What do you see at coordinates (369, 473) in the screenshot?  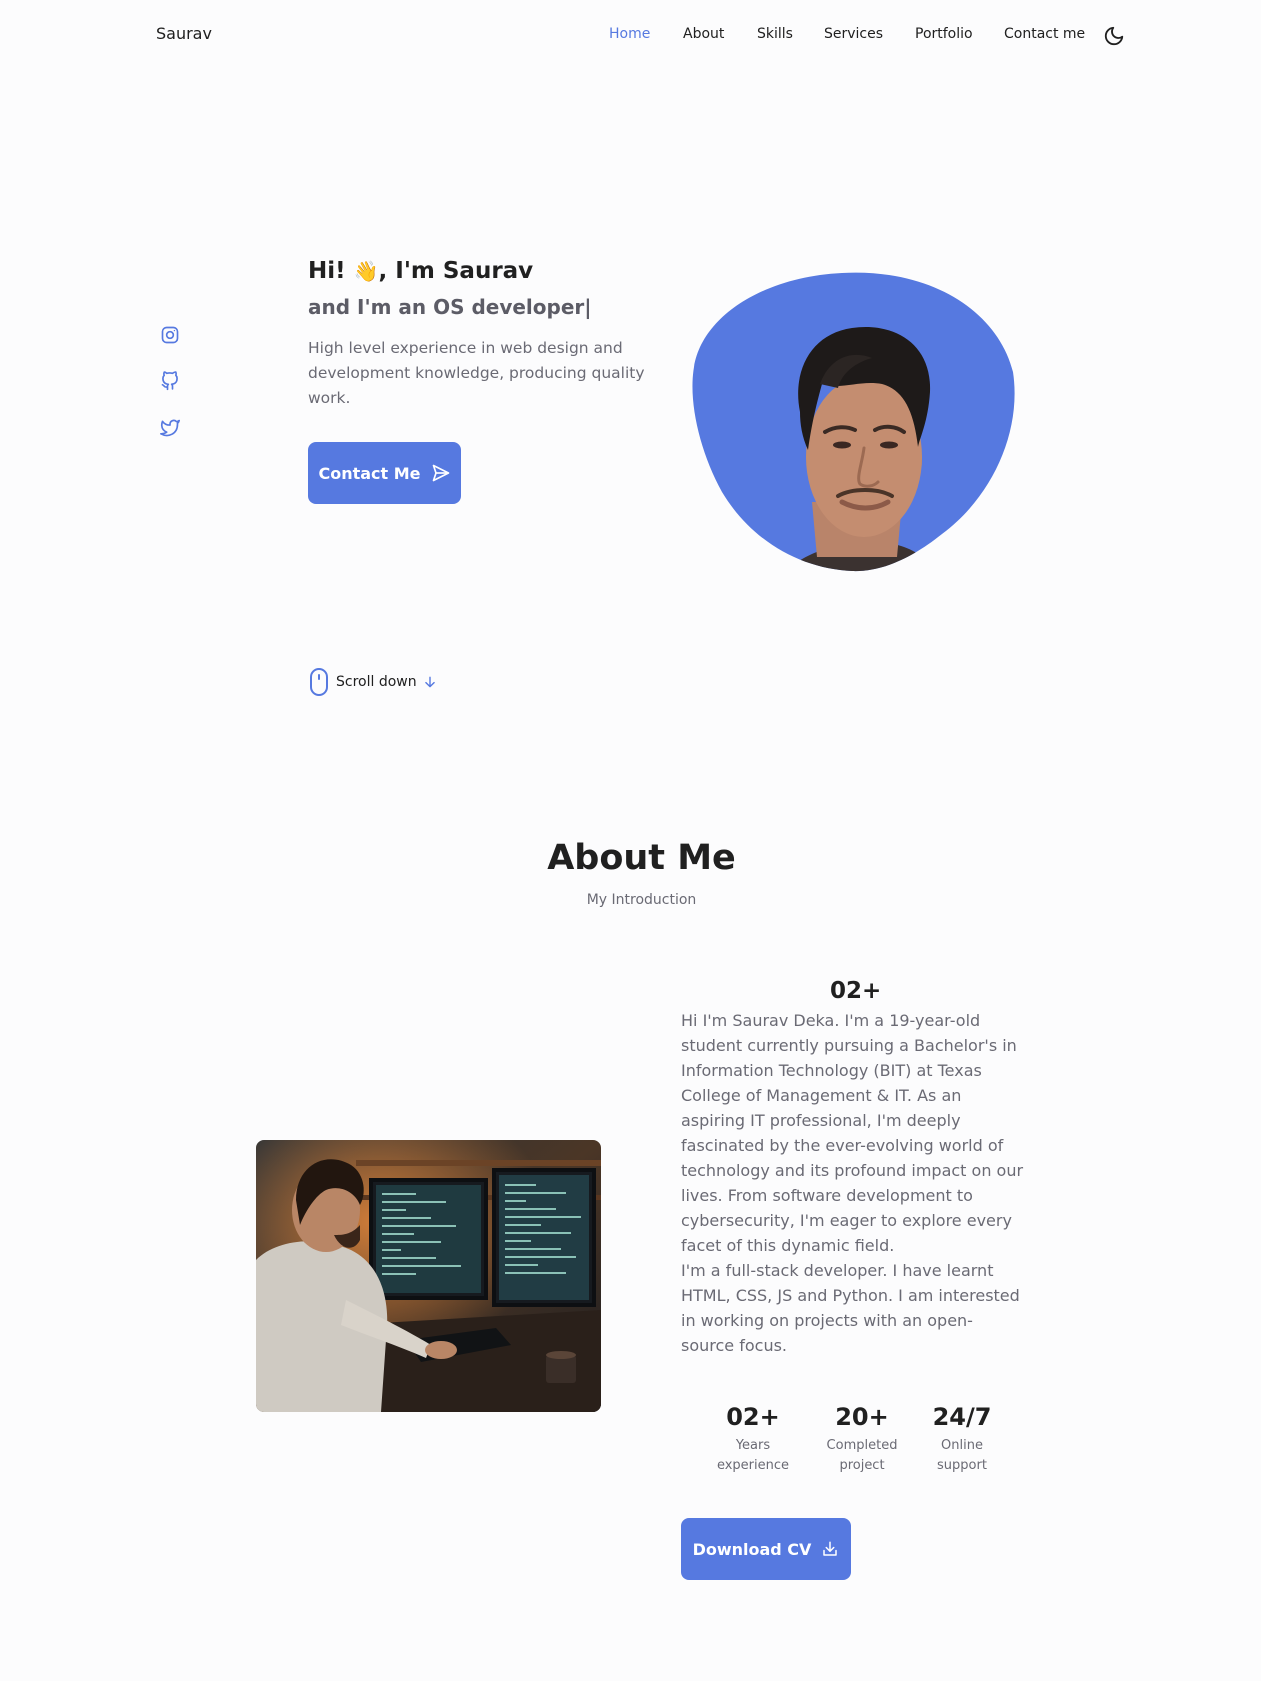 I see `contact-me-label: Contact Me` at bounding box center [369, 473].